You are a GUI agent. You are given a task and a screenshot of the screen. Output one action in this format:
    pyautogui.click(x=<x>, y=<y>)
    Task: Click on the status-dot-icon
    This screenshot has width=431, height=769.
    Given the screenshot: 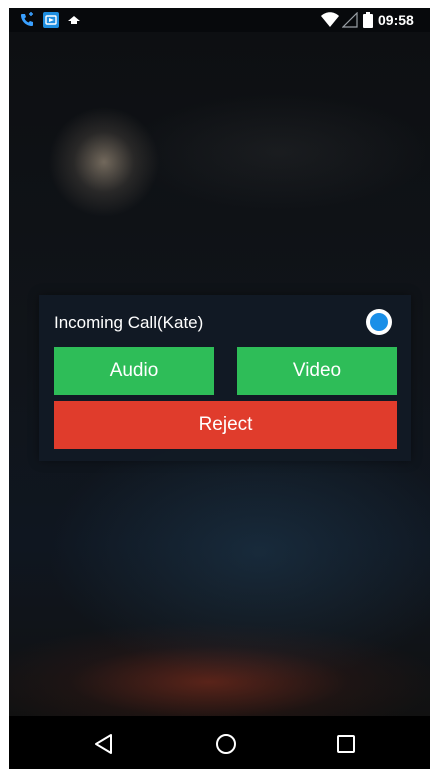 What is the action you would take?
    pyautogui.click(x=379, y=322)
    